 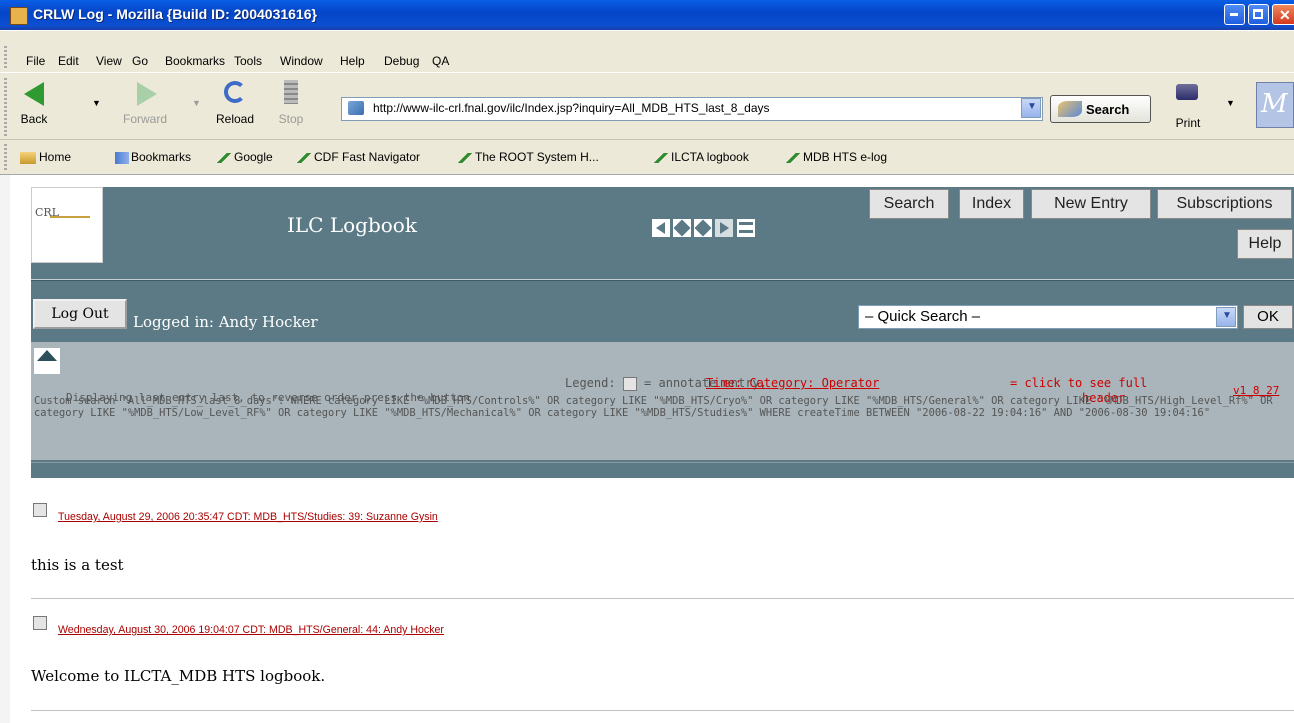 What do you see at coordinates (1187, 92) in the screenshot?
I see `printer-icon` at bounding box center [1187, 92].